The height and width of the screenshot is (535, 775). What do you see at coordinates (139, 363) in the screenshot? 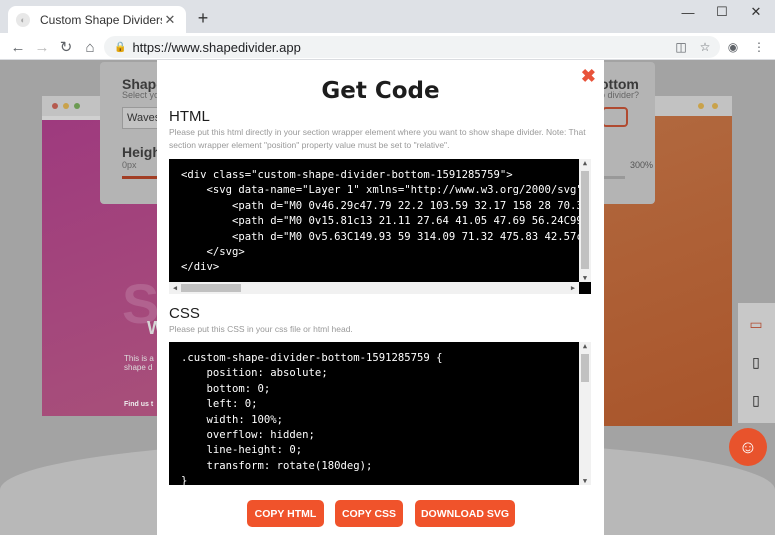
I see `hero-text: This is a shape d` at bounding box center [139, 363].